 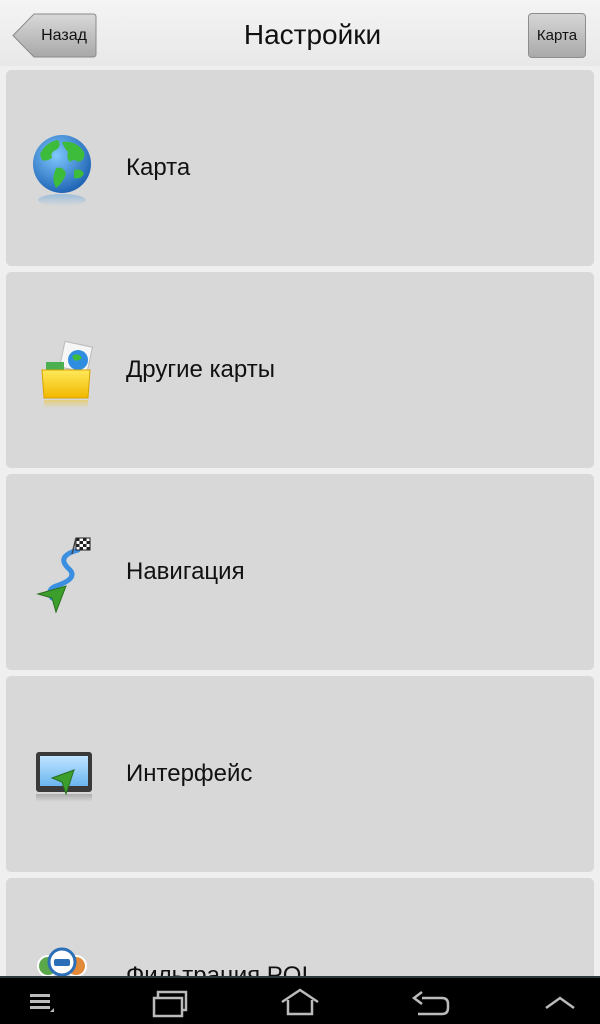 What do you see at coordinates (62, 574) in the screenshot?
I see `route-flag-icon` at bounding box center [62, 574].